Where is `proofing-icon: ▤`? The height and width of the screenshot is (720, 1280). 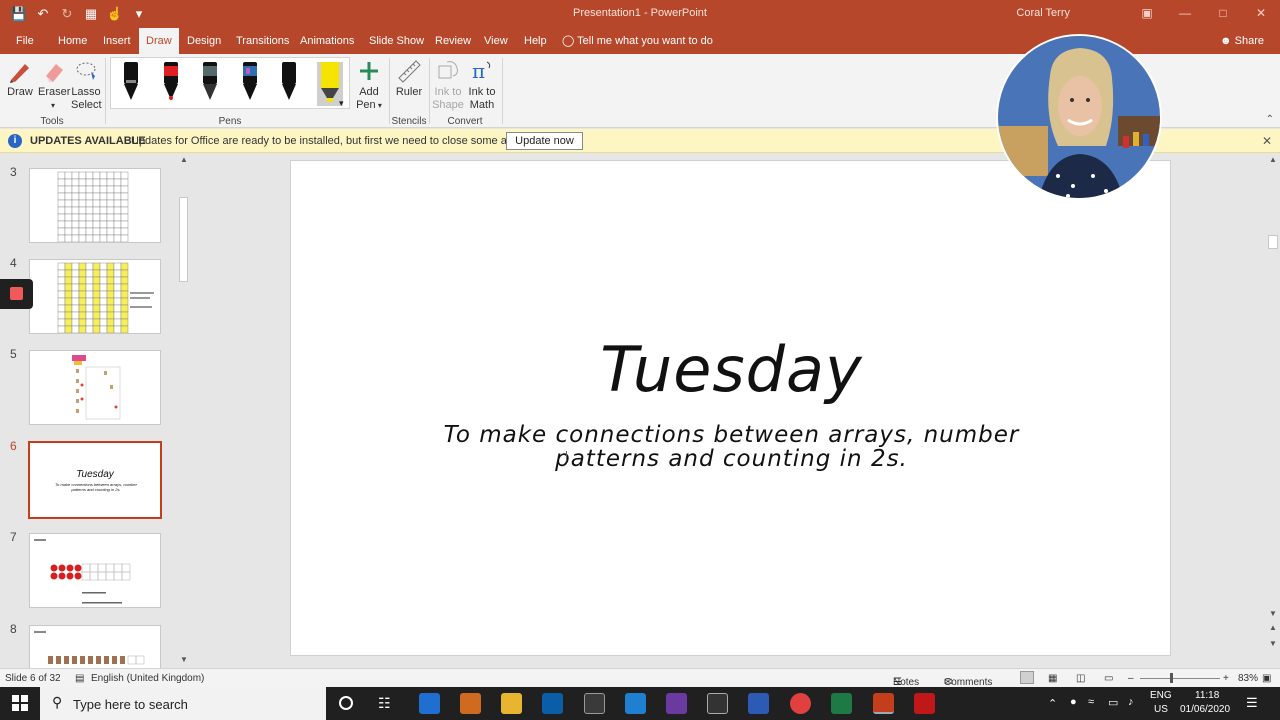
proofing-icon: ▤ is located at coordinates (79, 678).